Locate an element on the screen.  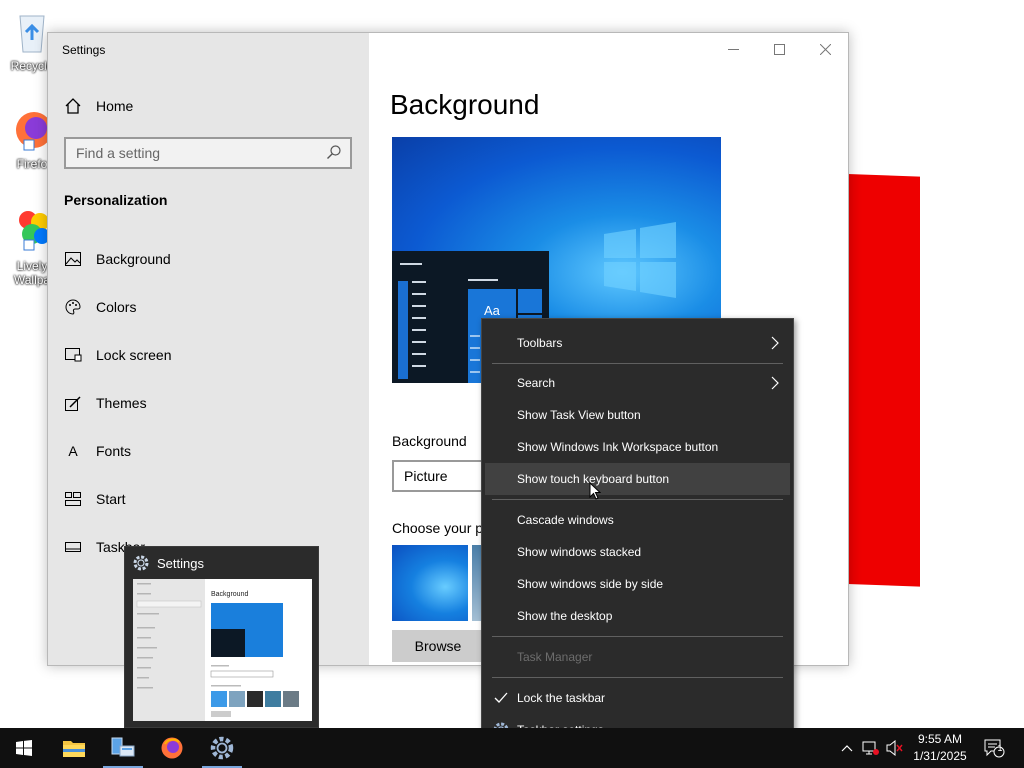
taskbar-server-manager is located at coordinates (123, 748).